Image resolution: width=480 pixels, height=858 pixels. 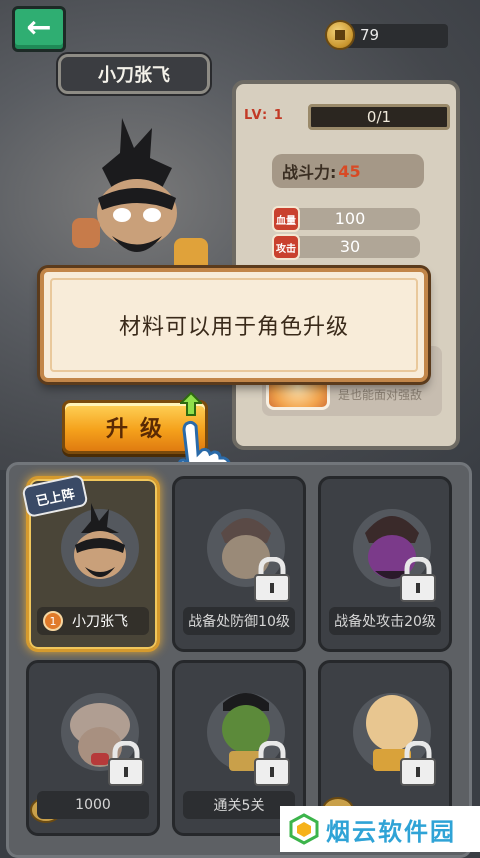 What do you see at coordinates (340, 35) in the screenshot?
I see `coin-icon` at bounding box center [340, 35].